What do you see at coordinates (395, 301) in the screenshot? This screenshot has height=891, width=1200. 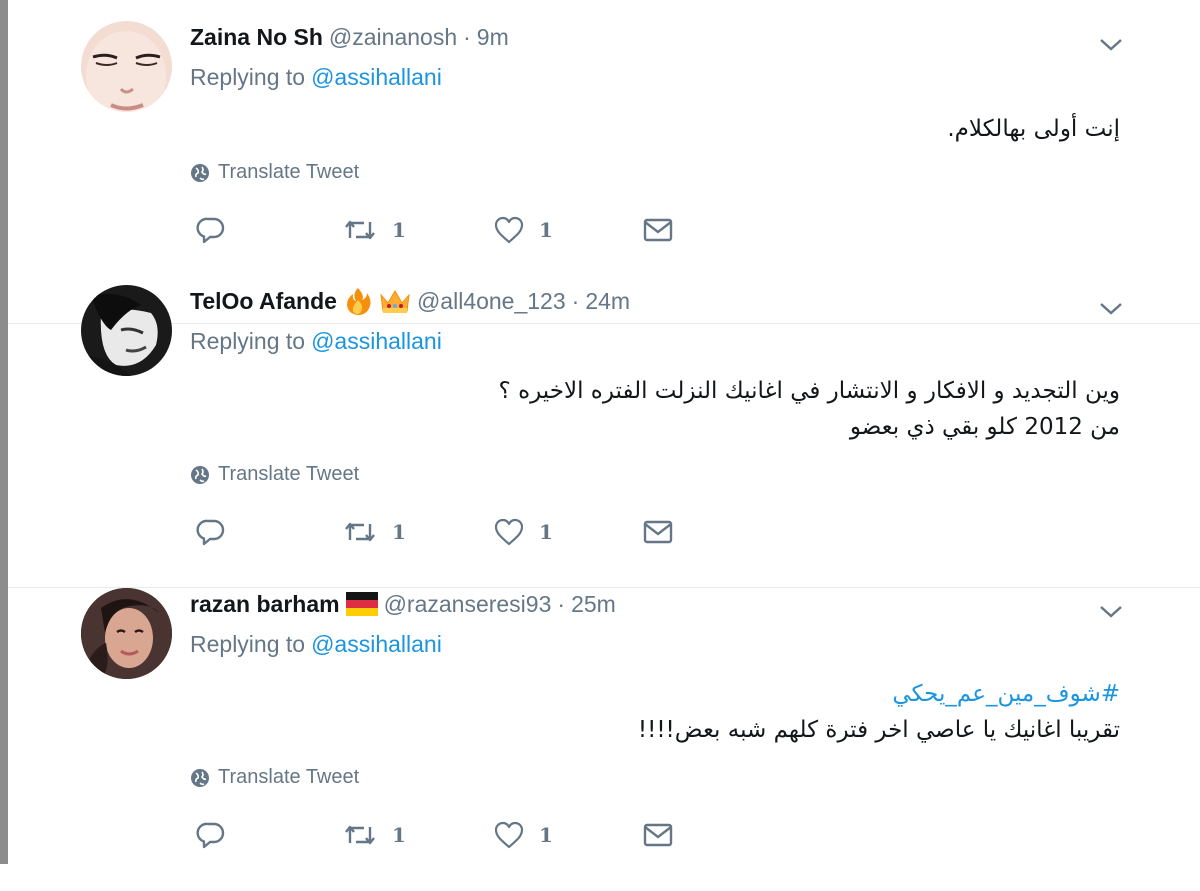 I see `crown-emoji` at bounding box center [395, 301].